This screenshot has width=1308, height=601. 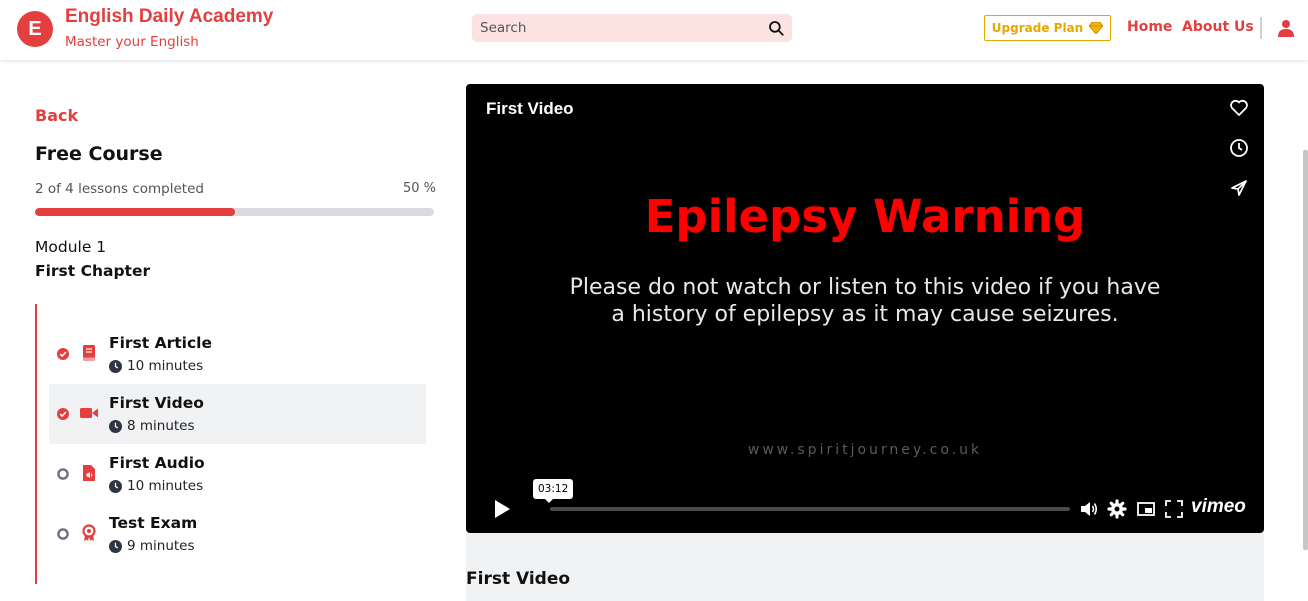 What do you see at coordinates (1305, 350) in the screenshot?
I see `page-scrollbar` at bounding box center [1305, 350].